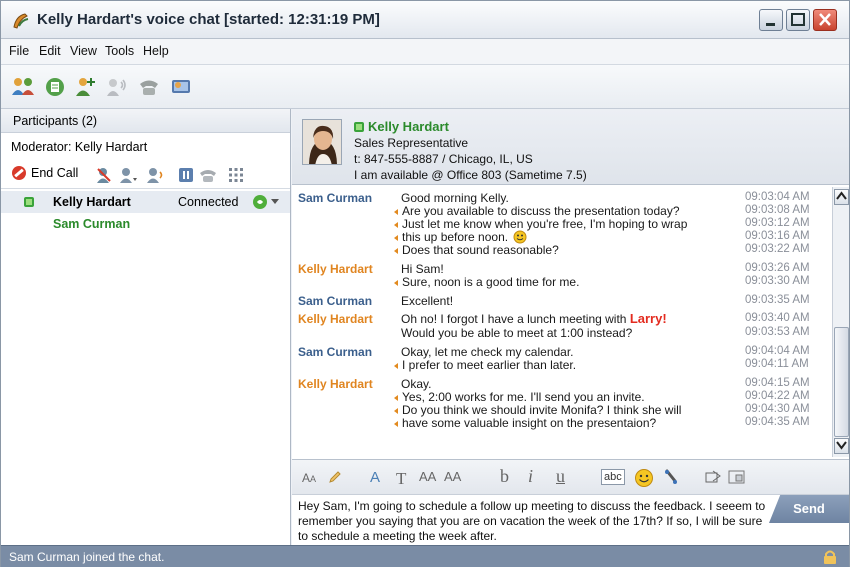 The width and height of the screenshot is (850, 567). I want to click on message-timestamp: 09:03:04 AM, so click(777, 197).